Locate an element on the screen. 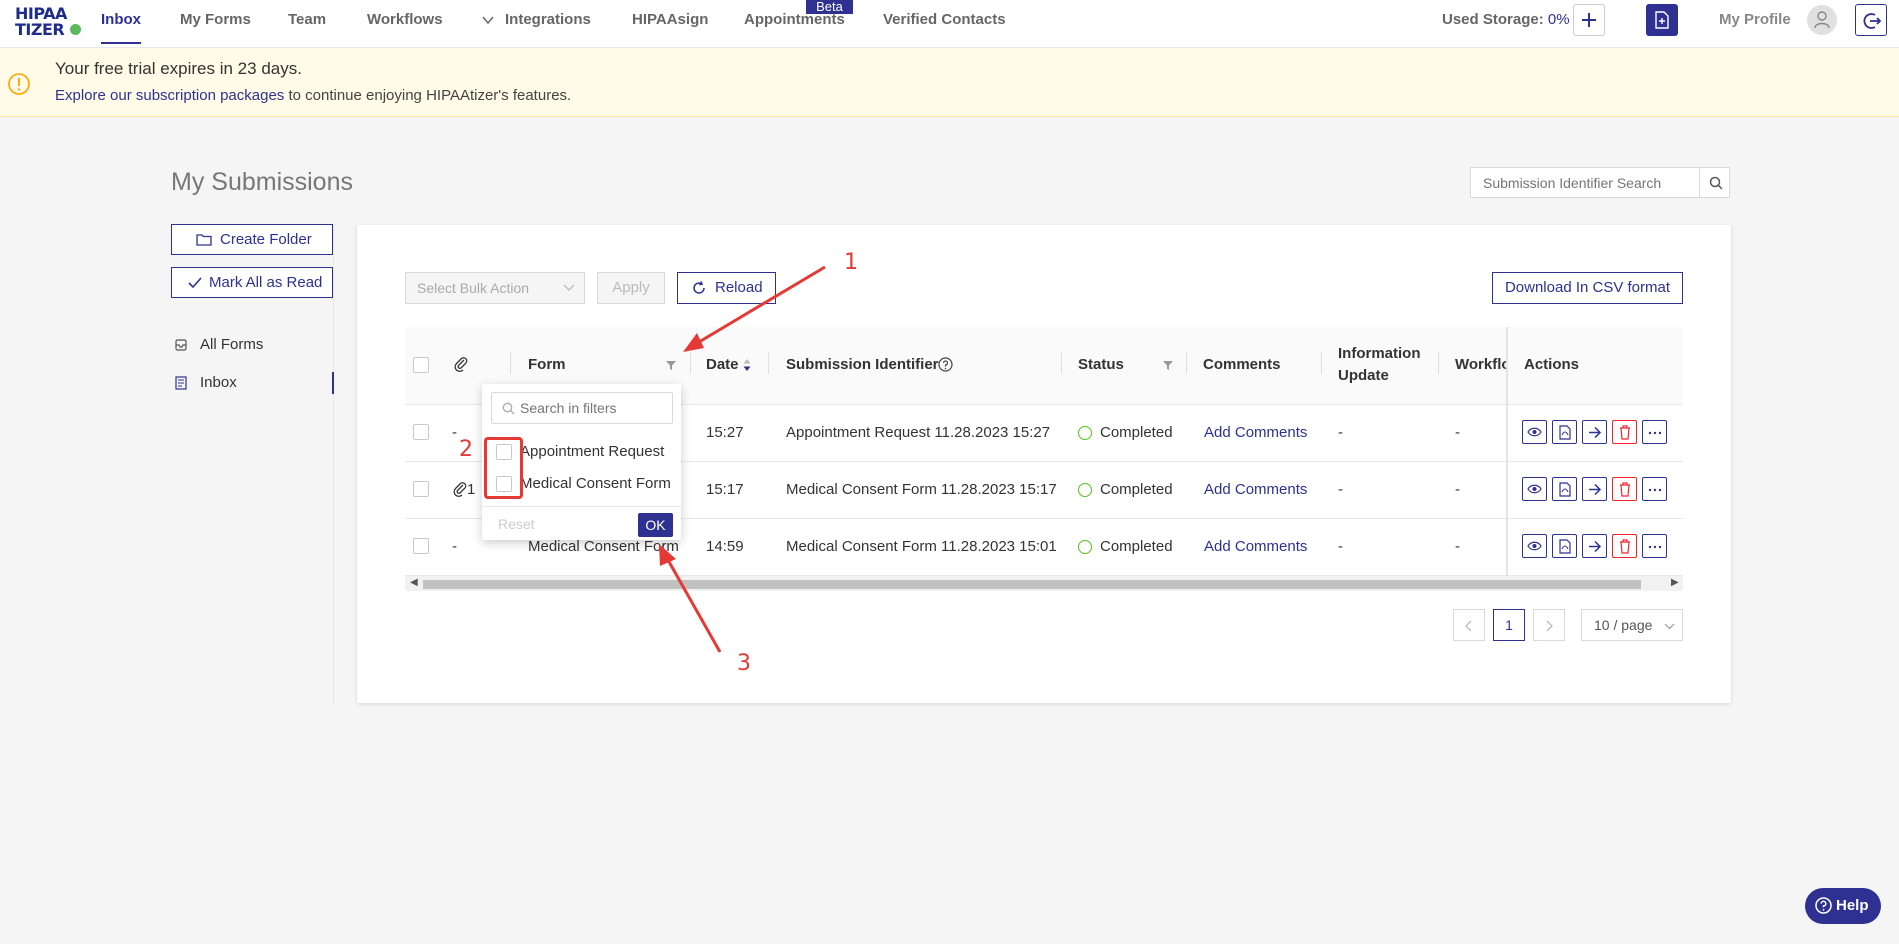  filter-ok-button: OK is located at coordinates (655, 525).